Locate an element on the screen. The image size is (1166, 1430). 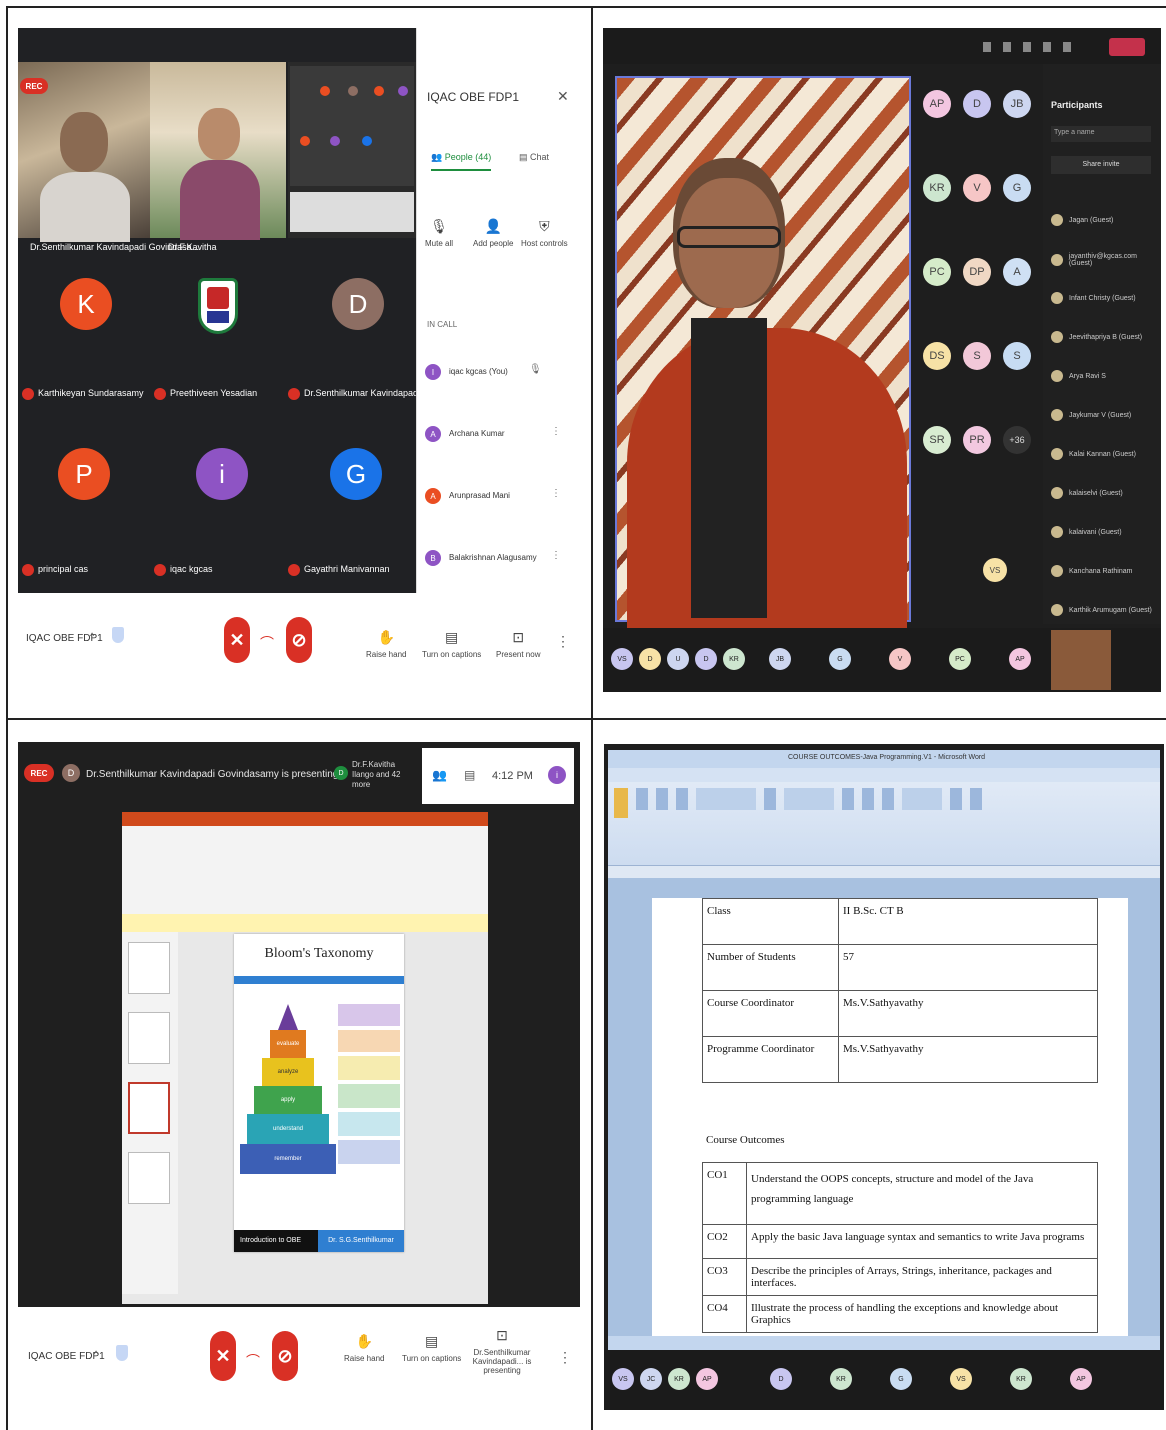
participant-tile-4: P principal cas is located at coordinates (84, 506).